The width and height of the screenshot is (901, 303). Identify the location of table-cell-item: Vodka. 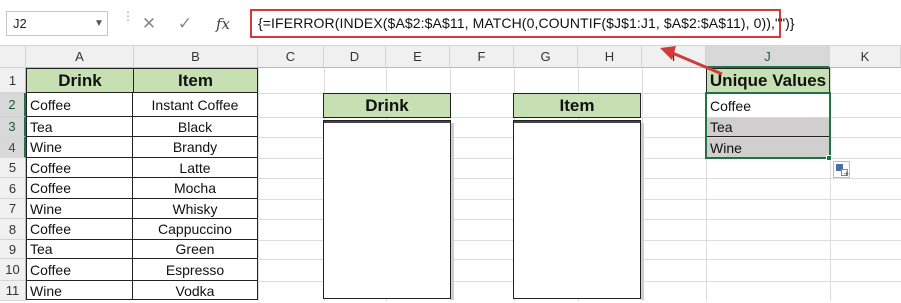
(195, 290).